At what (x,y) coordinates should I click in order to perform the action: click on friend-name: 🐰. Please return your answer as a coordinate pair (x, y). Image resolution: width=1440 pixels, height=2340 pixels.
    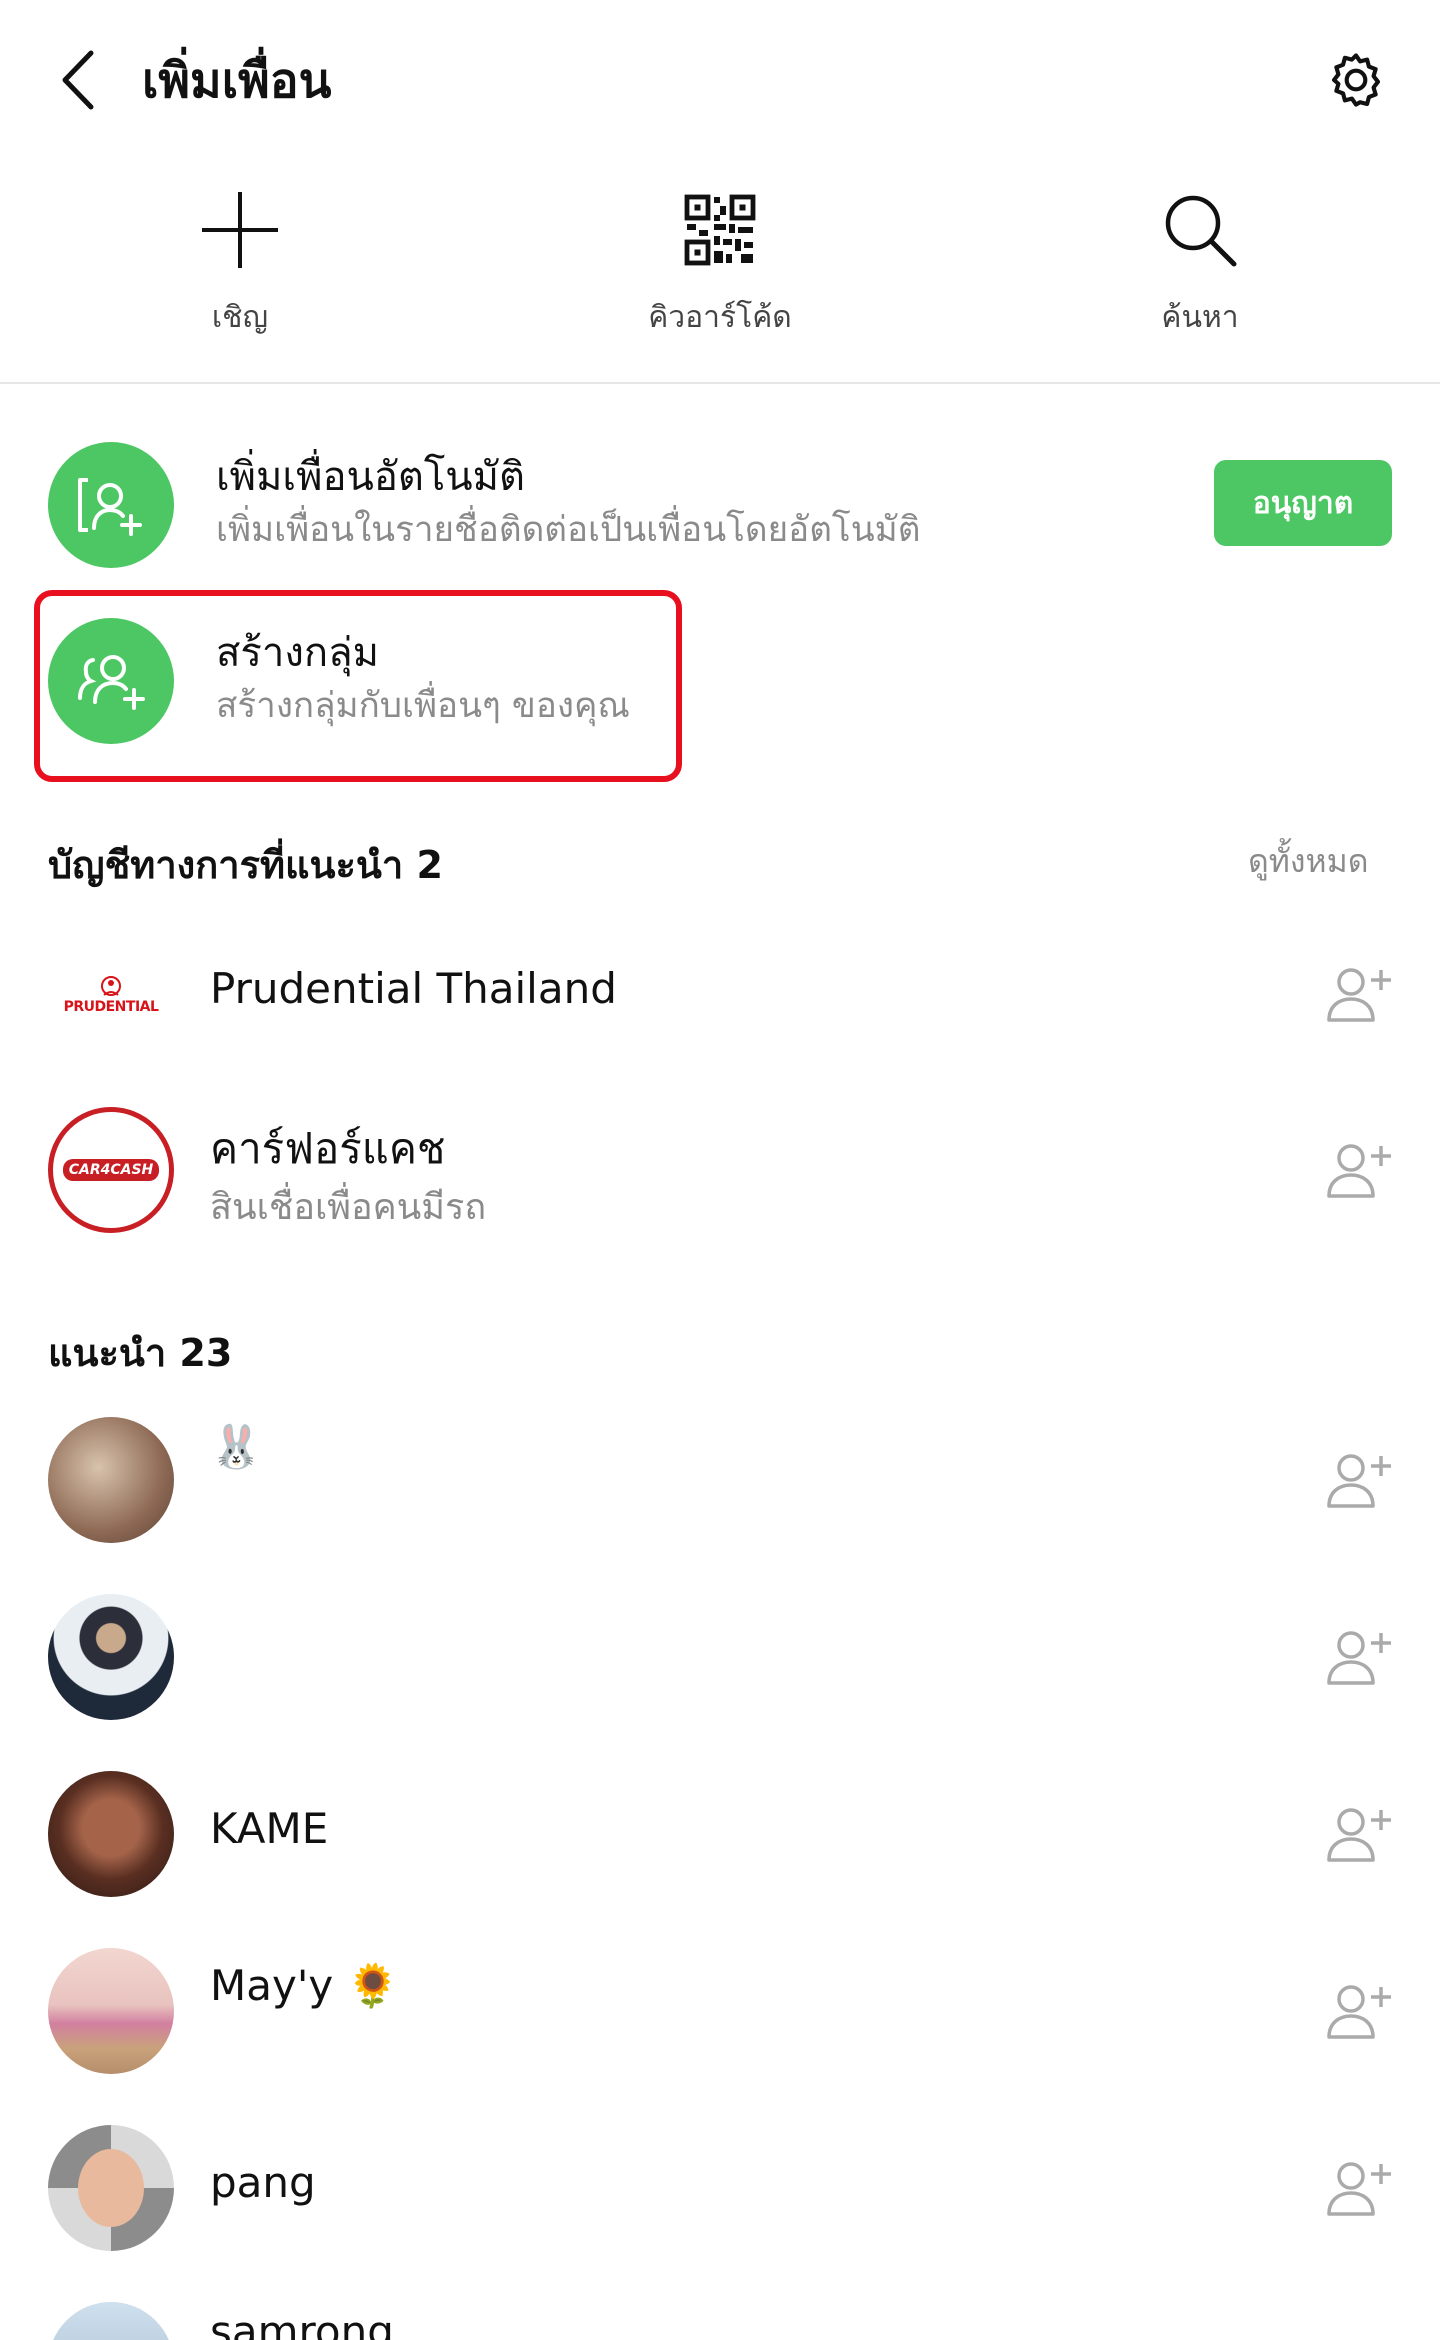
    Looking at the image, I should click on (236, 1446).